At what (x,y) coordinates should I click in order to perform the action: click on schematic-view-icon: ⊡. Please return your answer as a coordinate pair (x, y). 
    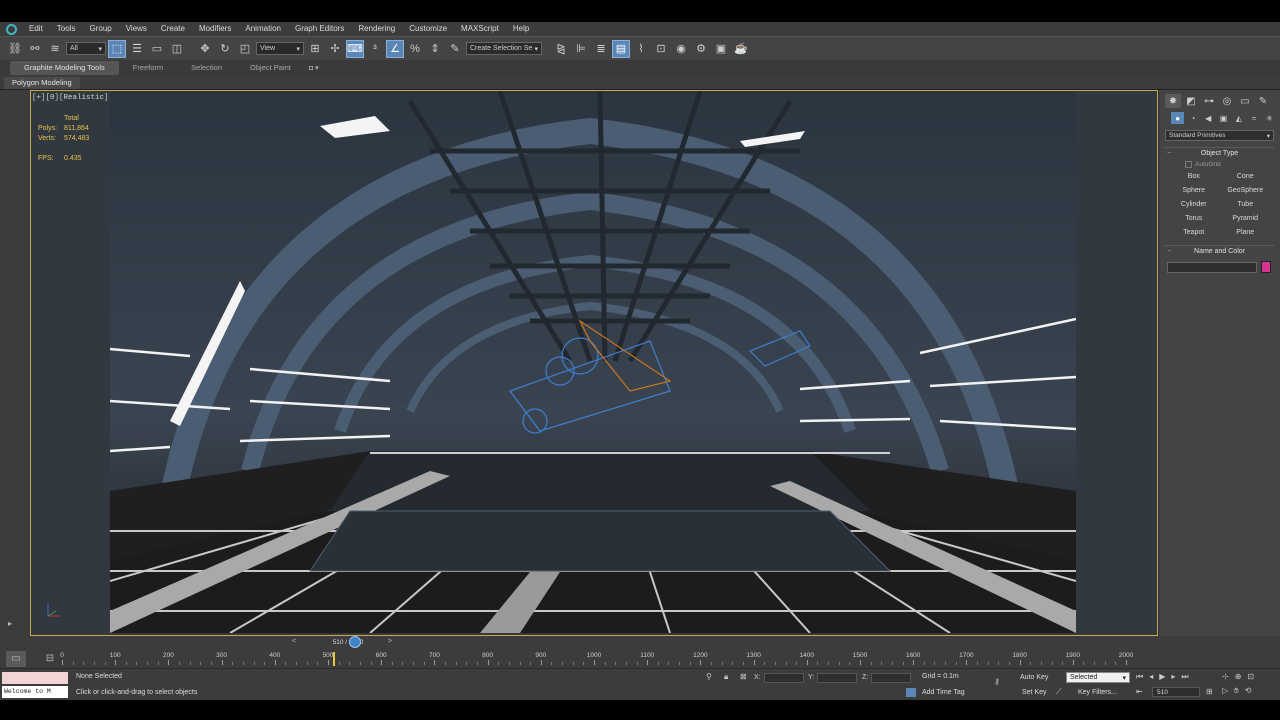
    Looking at the image, I should click on (661, 49).